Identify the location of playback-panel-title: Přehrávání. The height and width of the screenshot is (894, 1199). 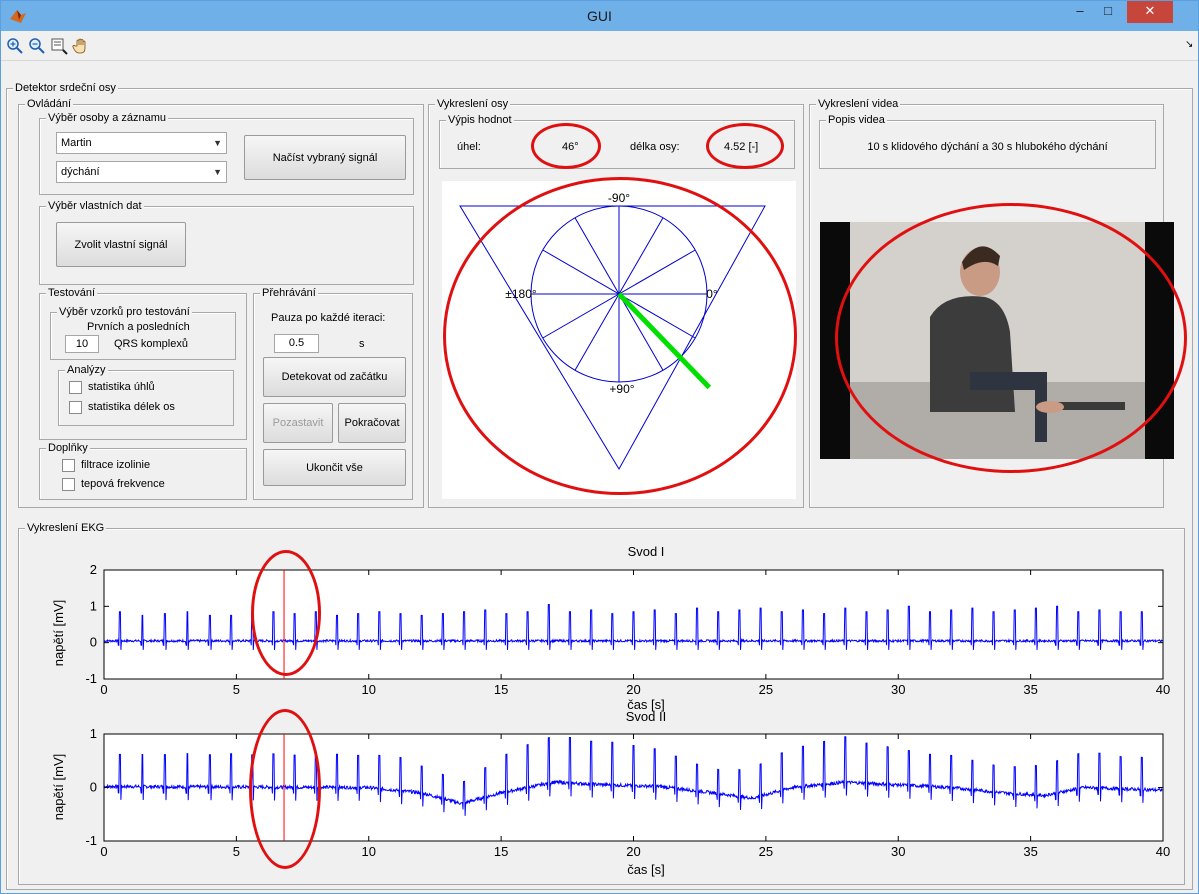
(289, 293).